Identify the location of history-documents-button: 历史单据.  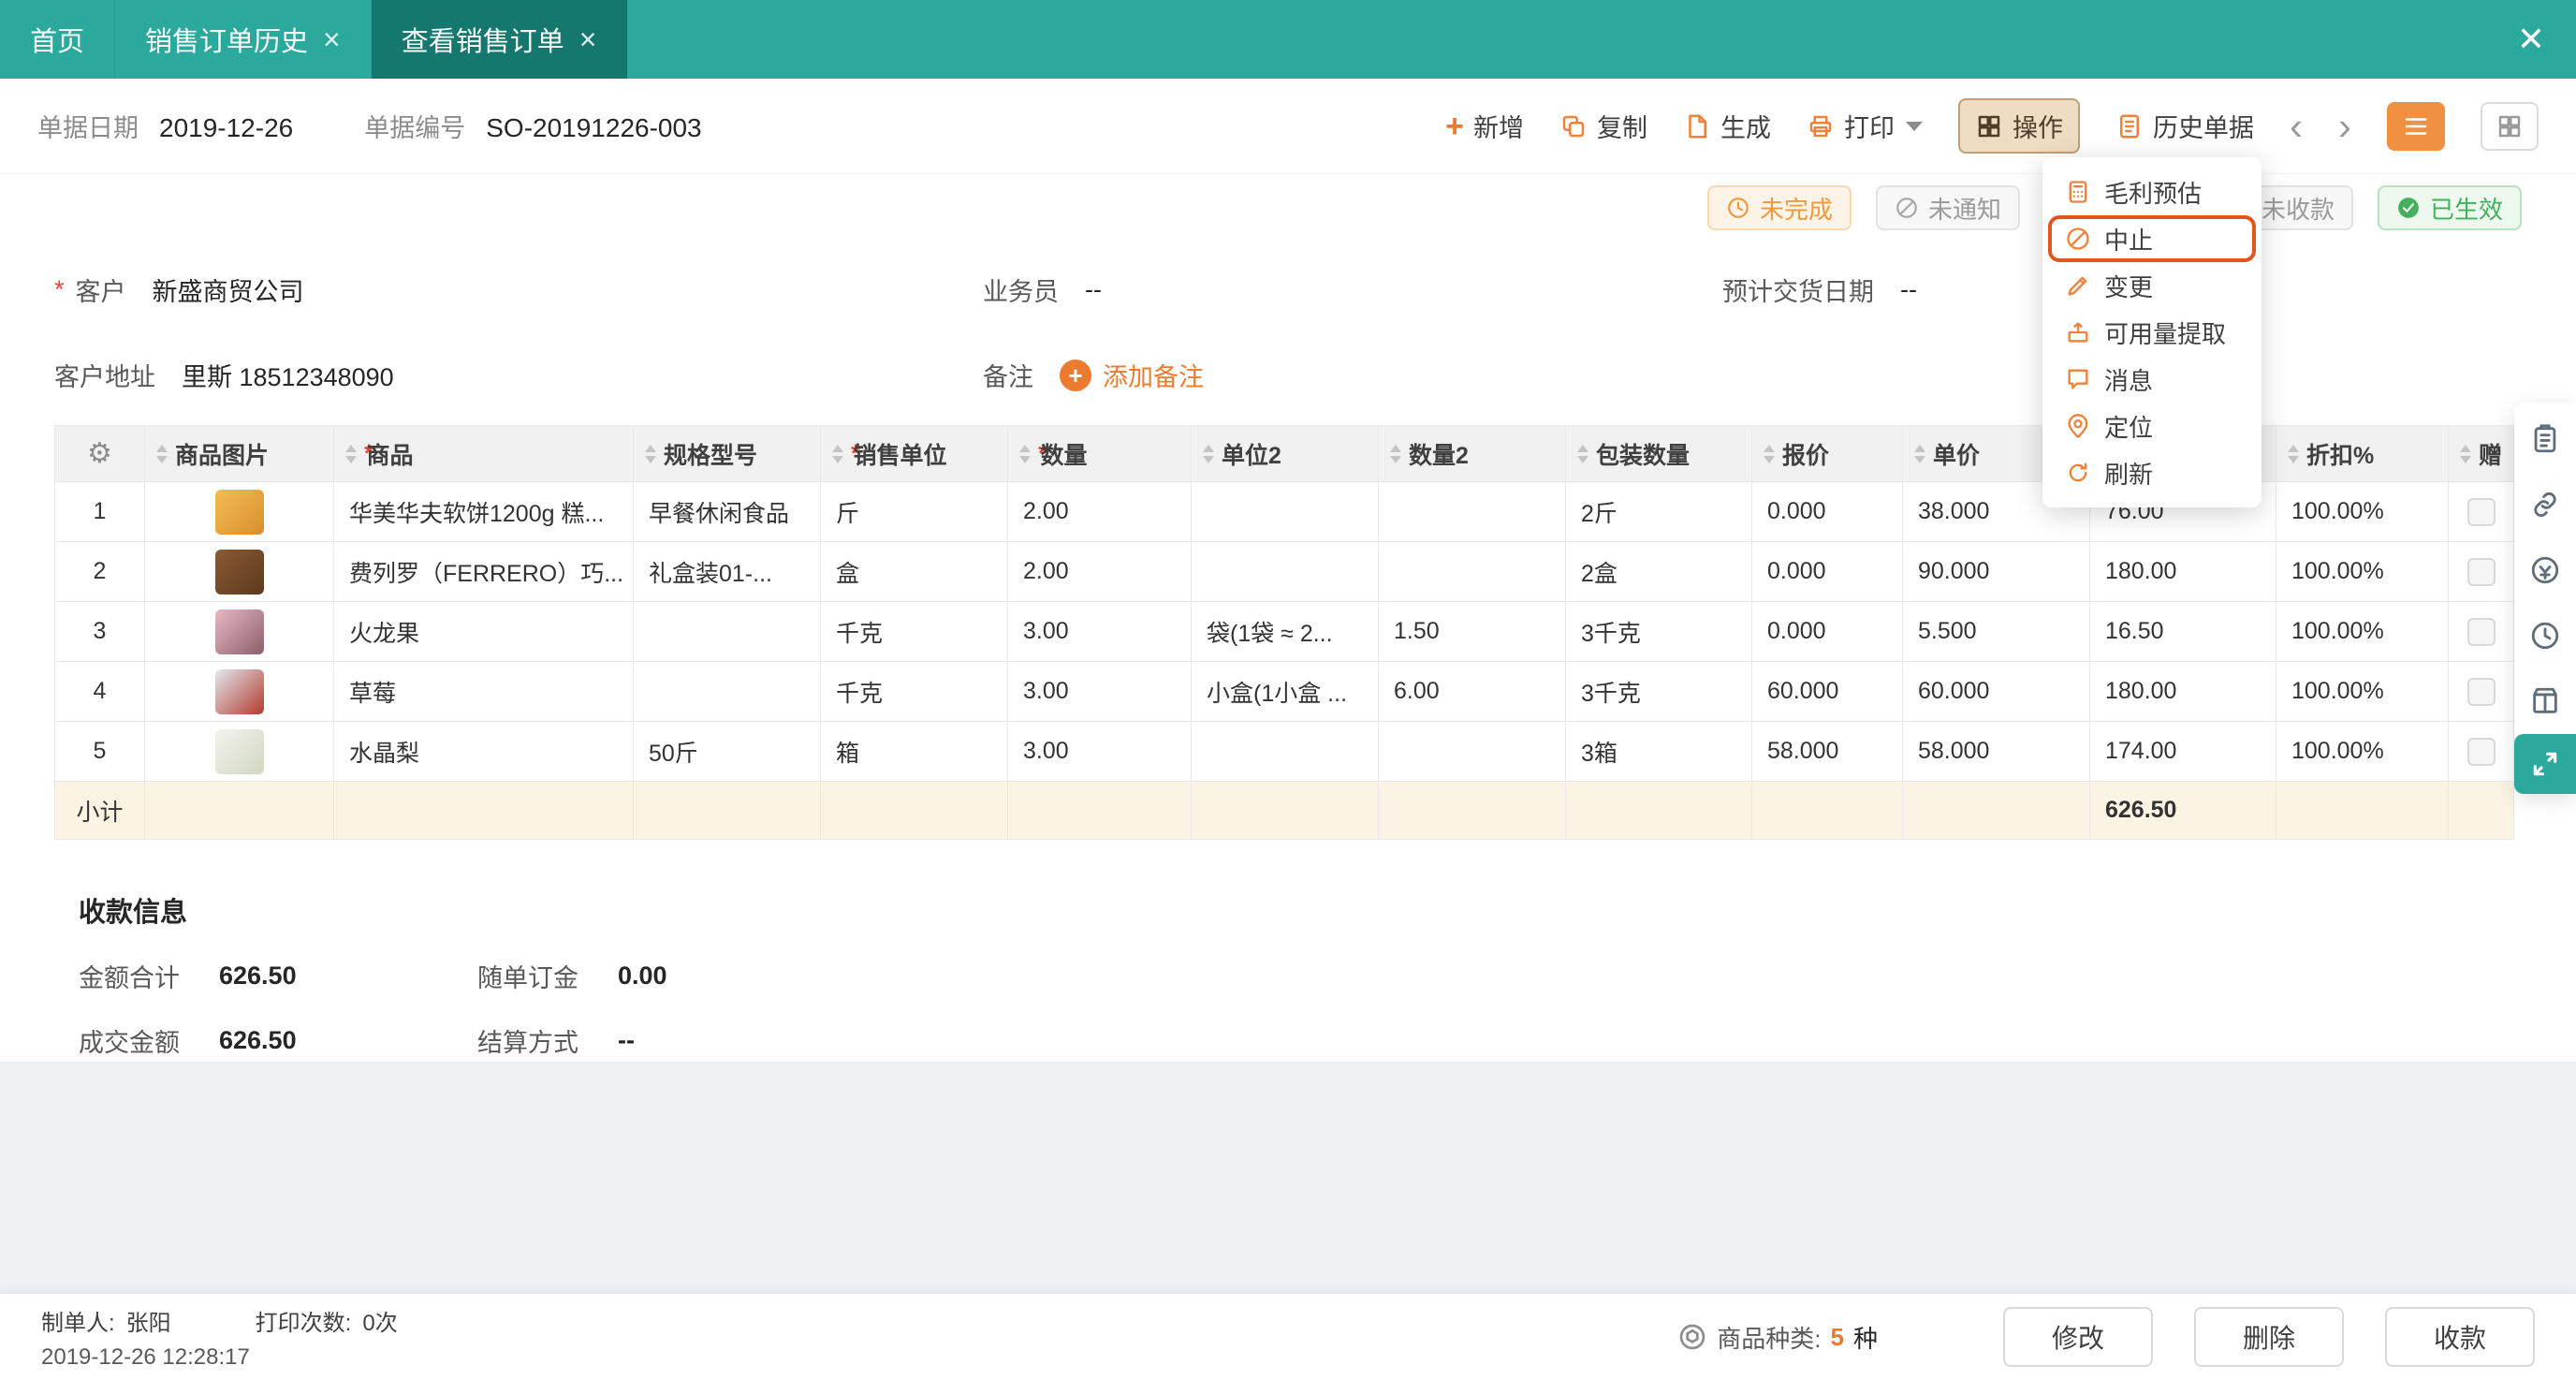
(2184, 126).